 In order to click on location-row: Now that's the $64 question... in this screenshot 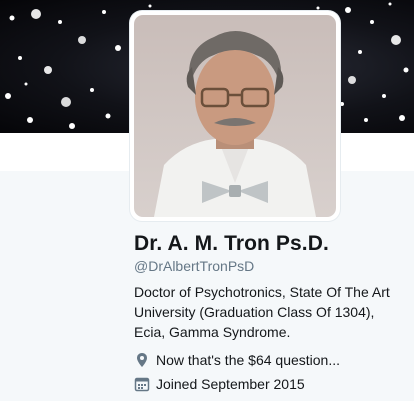, I will do `click(237, 360)`.